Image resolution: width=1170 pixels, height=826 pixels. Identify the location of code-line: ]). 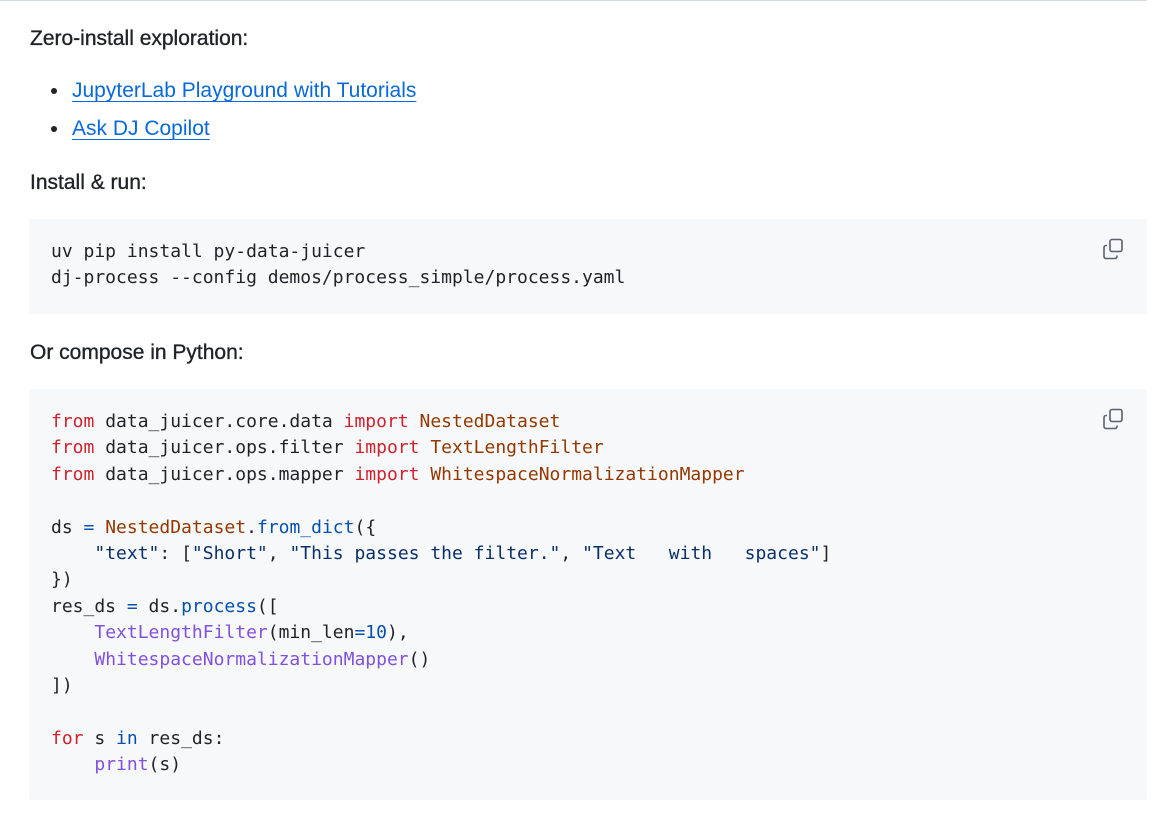
(62, 685).